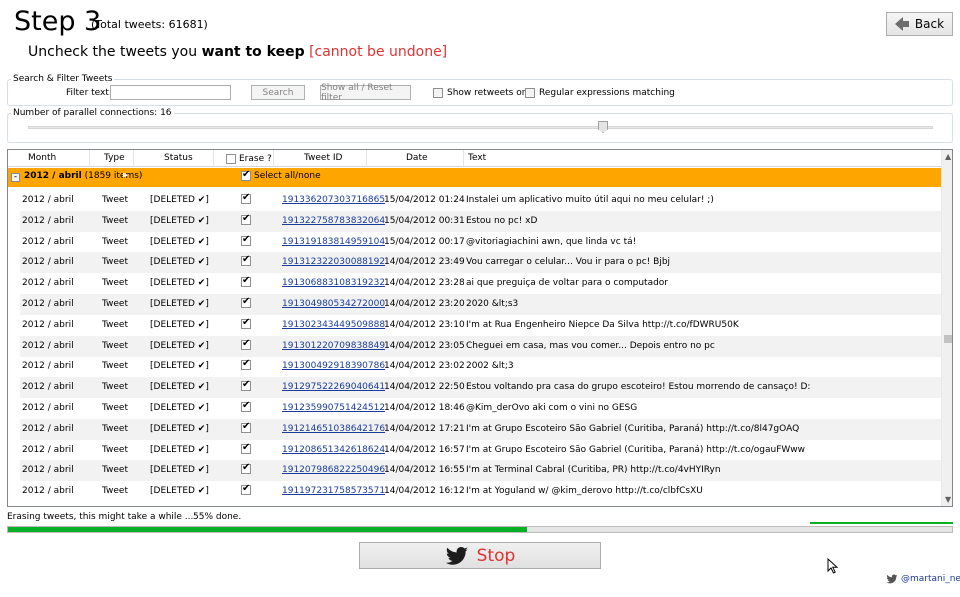 The width and height of the screenshot is (960, 597). What do you see at coordinates (333, 242) in the screenshot?
I see `cell-tweet-id: 191319183814959104` at bounding box center [333, 242].